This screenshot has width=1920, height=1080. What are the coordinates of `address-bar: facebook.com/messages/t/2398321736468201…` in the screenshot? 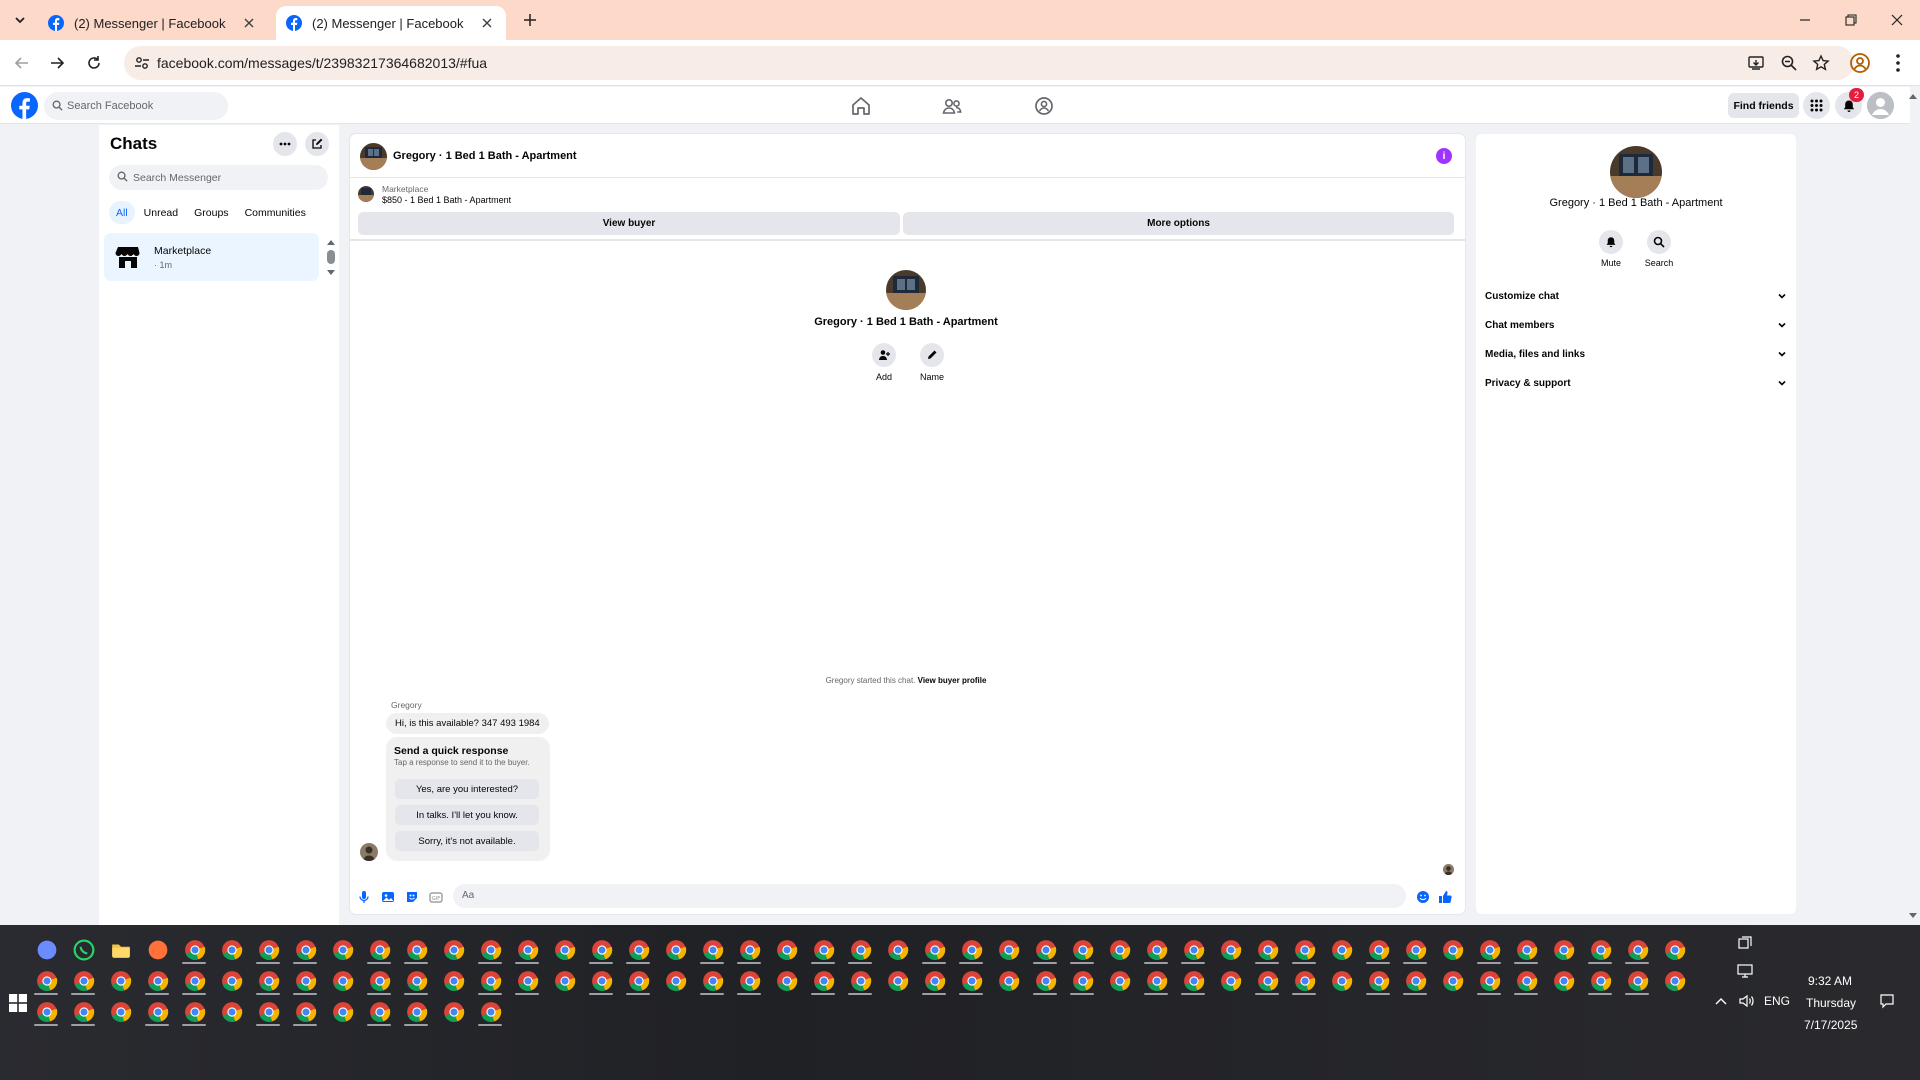 It's located at (989, 63).